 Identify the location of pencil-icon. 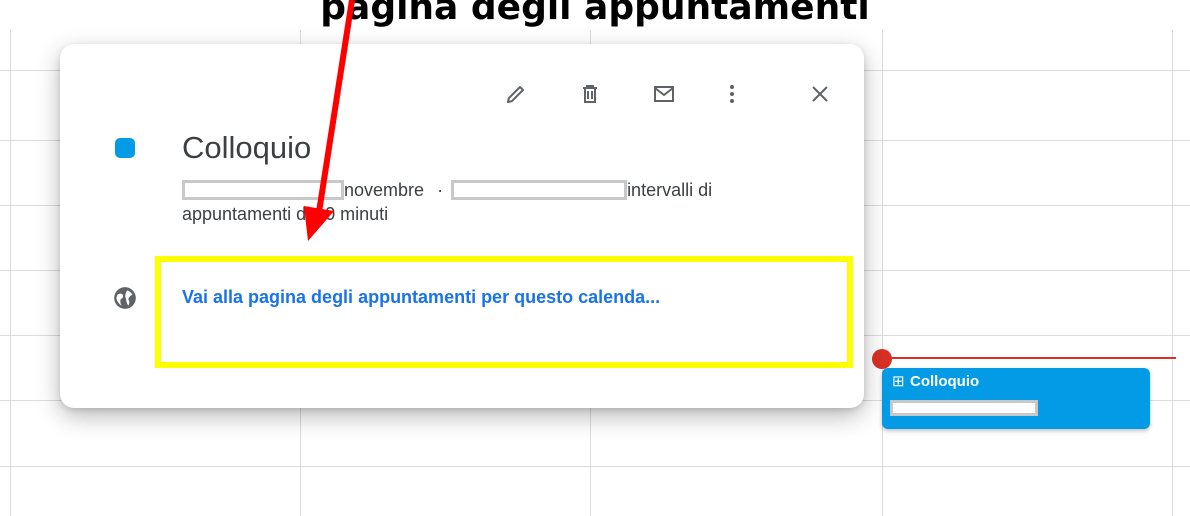
(515, 94).